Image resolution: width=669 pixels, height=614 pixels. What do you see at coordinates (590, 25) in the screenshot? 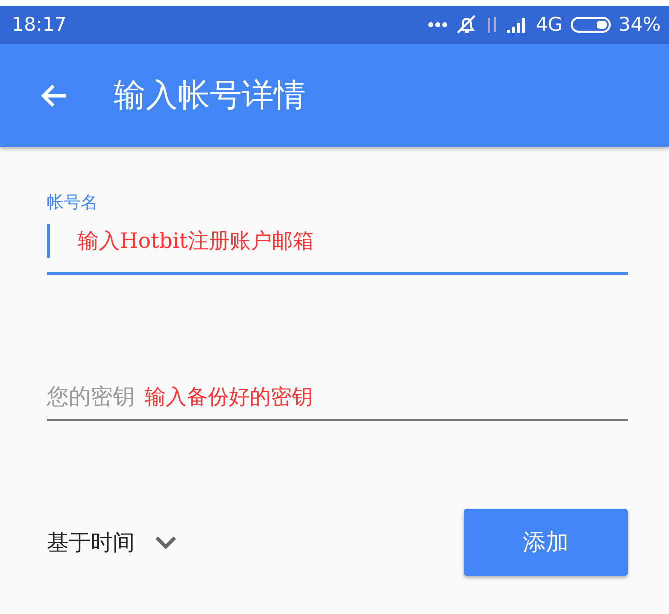
I see `battery-icon` at bounding box center [590, 25].